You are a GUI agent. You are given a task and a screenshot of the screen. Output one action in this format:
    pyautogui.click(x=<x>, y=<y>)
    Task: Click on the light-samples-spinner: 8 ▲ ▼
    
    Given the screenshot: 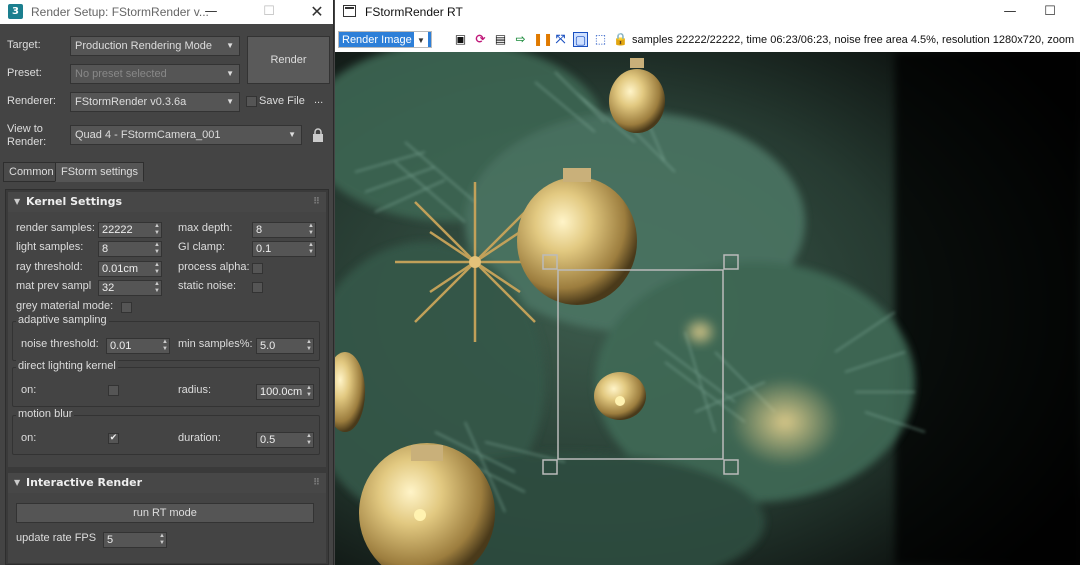 What is the action you would take?
    pyautogui.click(x=130, y=249)
    